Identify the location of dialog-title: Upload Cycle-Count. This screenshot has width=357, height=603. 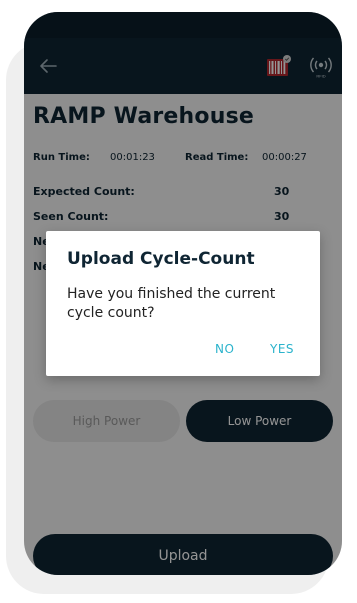
(161, 259).